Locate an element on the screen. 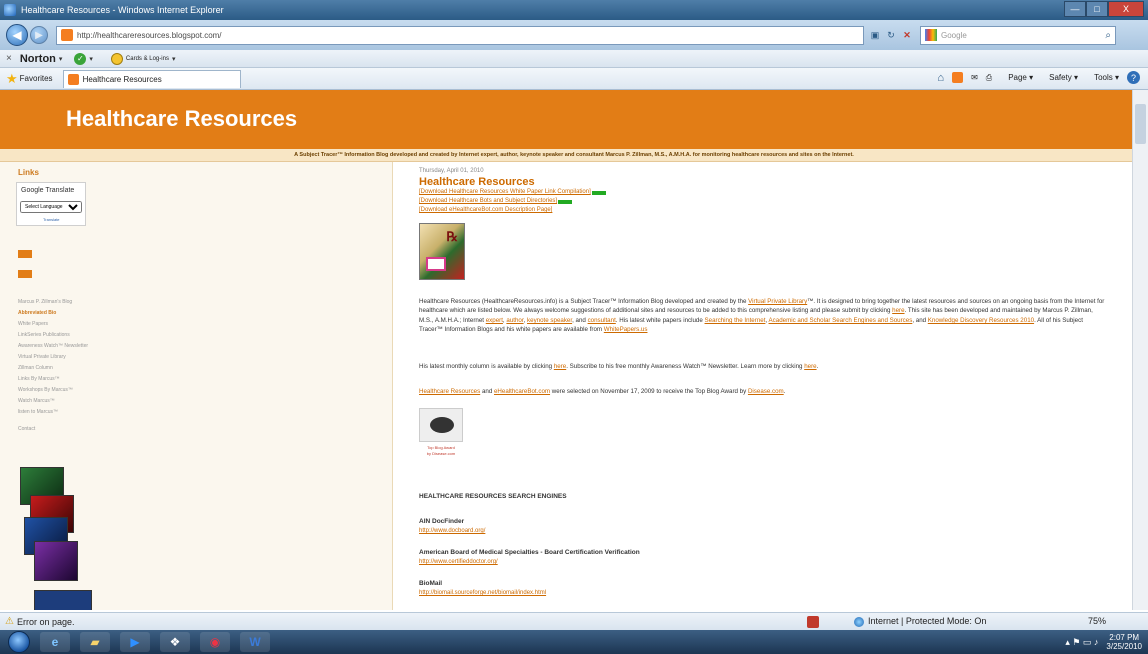 The height and width of the screenshot is (654, 1148). tray-icons: ▴ ⚑ ▭ ♪ is located at coordinates (1081, 642).